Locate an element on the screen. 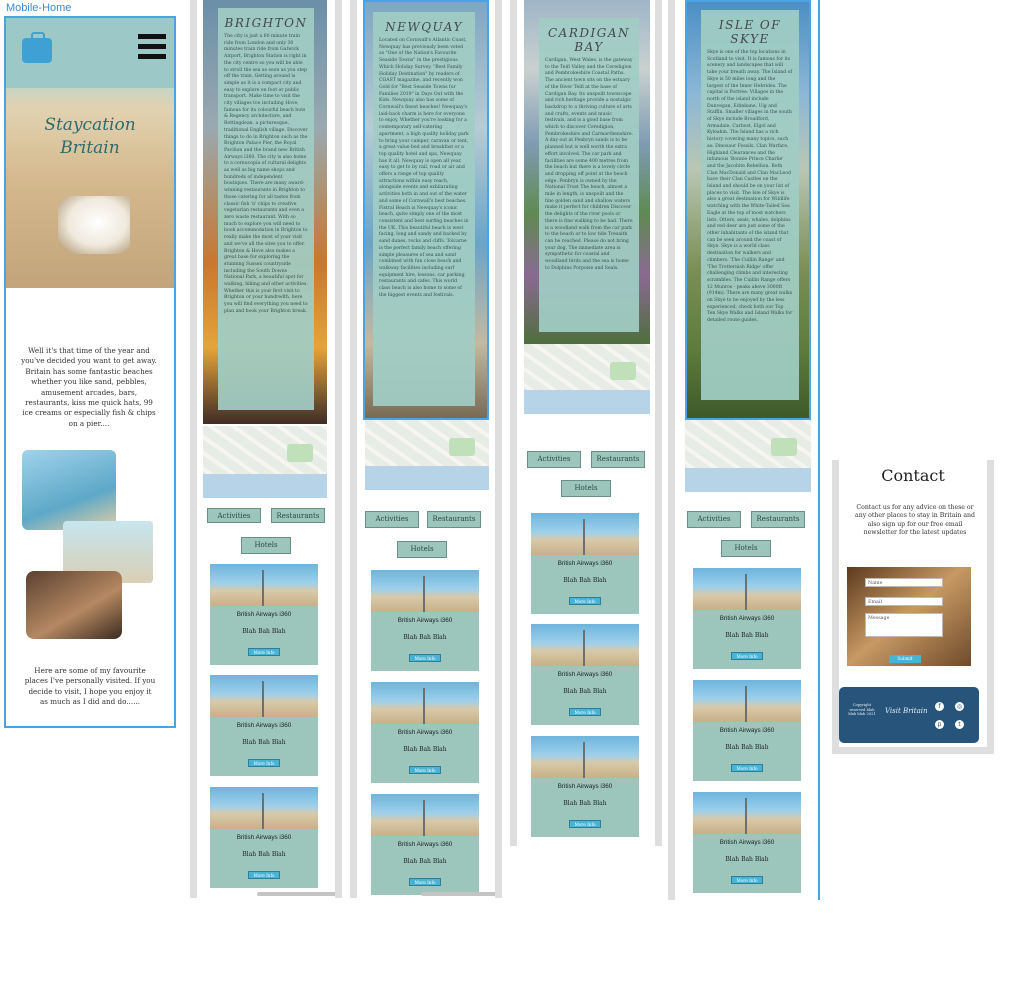 This screenshot has width=1018, height=992. message-field: Message is located at coordinates (904, 625).